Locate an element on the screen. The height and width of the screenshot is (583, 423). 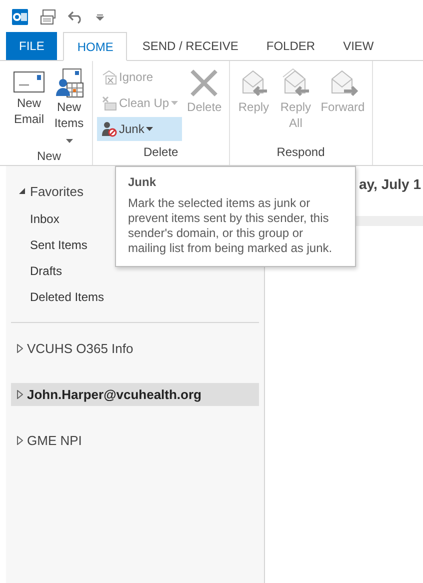
ribbon-tab: FILE is located at coordinates (32, 46).